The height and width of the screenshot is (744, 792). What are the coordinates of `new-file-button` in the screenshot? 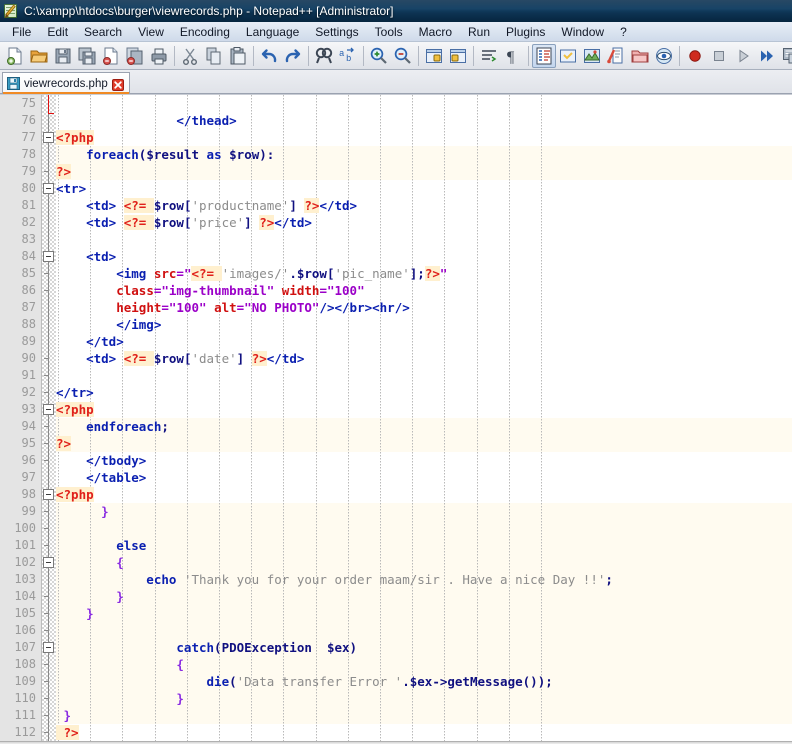 It's located at (15, 56).